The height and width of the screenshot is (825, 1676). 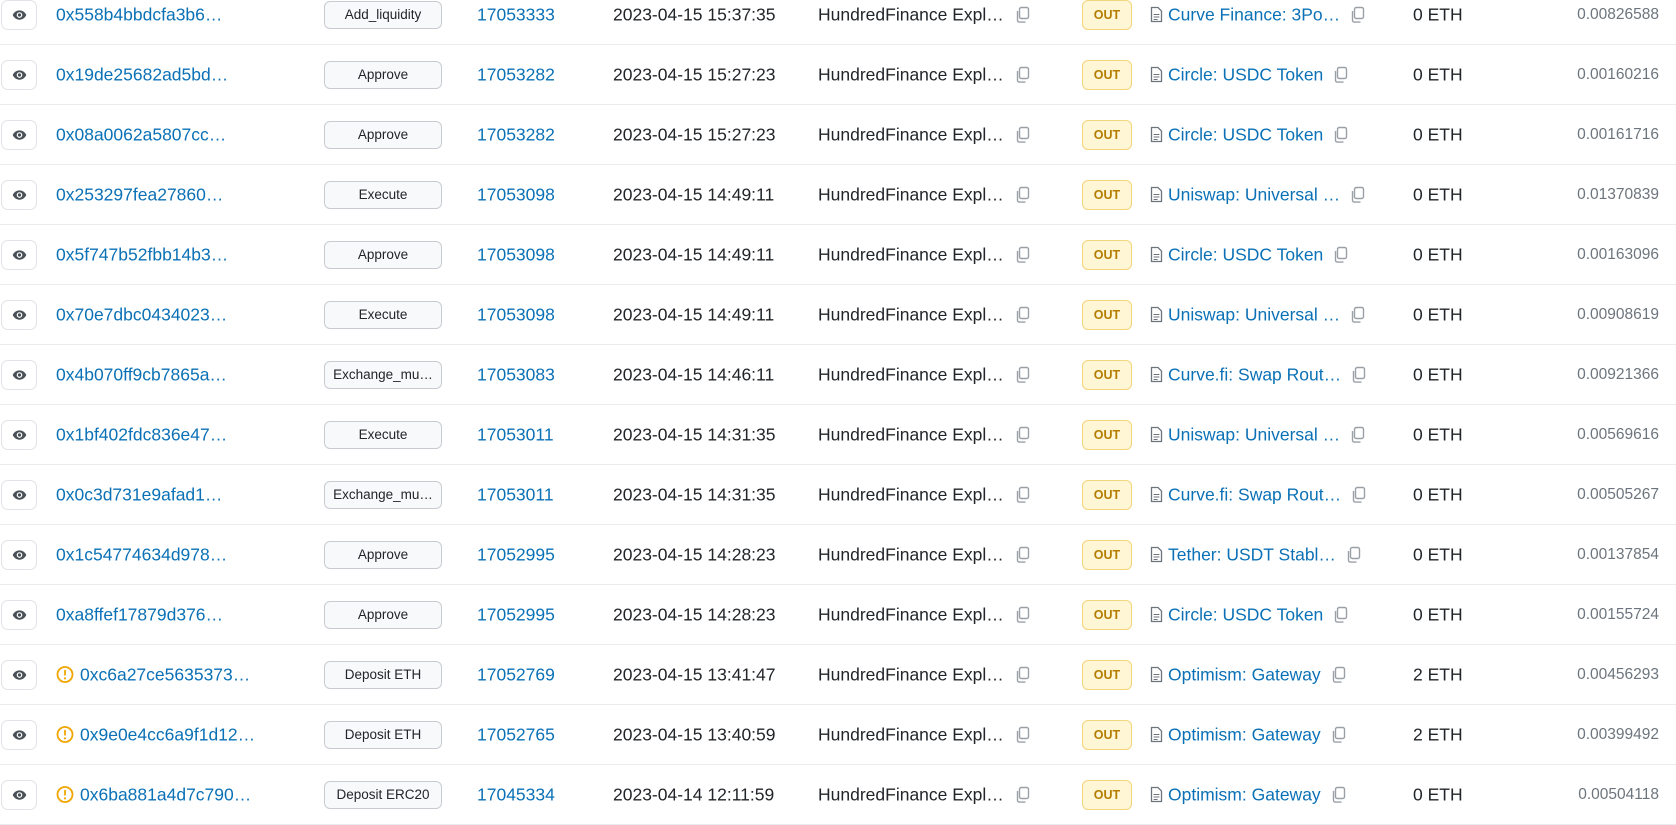 I want to click on value-text: 0 ETH, so click(x=1438, y=494).